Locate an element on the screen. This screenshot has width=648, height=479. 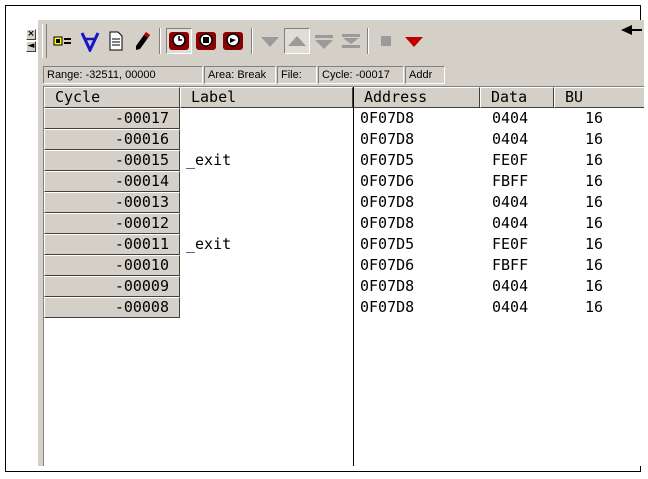
filter-button is located at coordinates (90, 41).